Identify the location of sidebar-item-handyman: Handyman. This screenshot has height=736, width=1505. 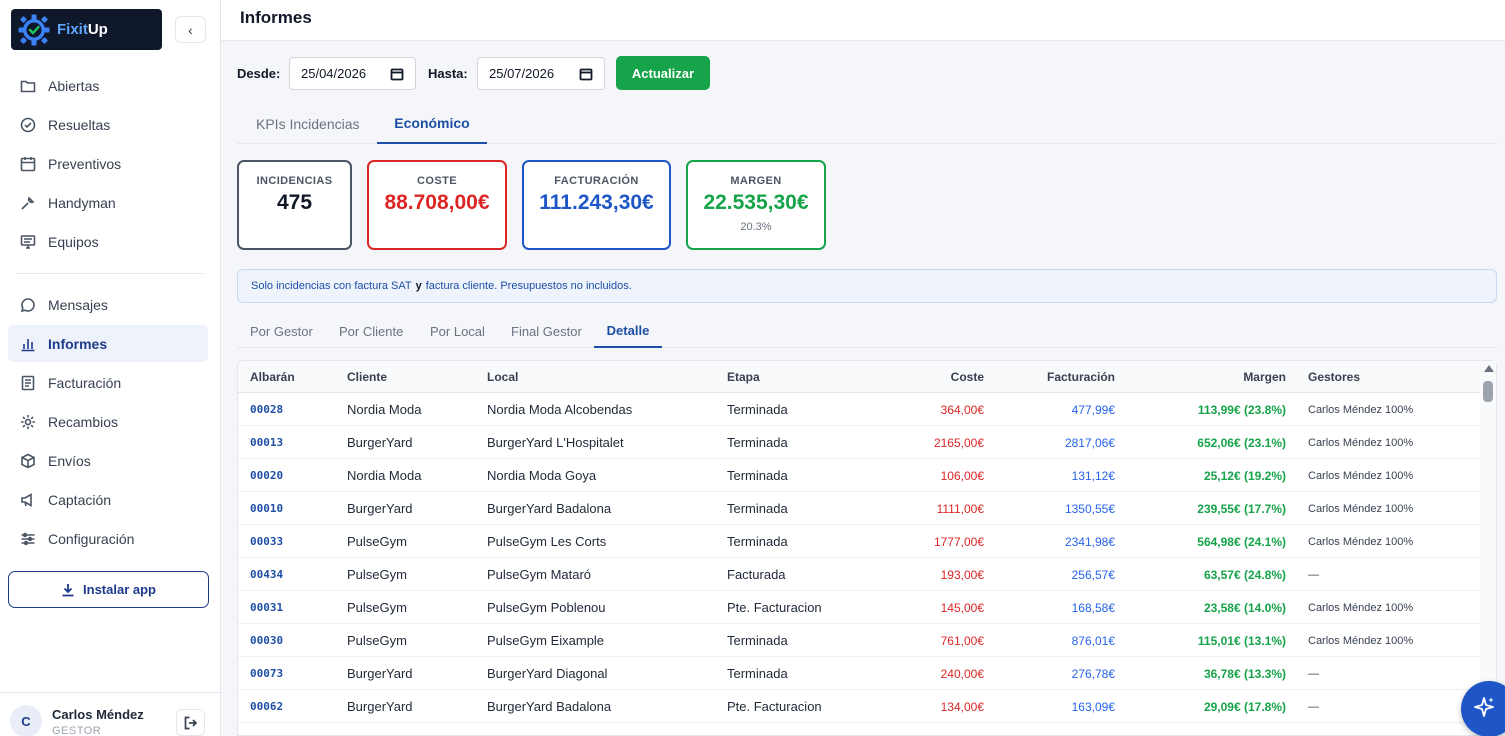
(108, 202).